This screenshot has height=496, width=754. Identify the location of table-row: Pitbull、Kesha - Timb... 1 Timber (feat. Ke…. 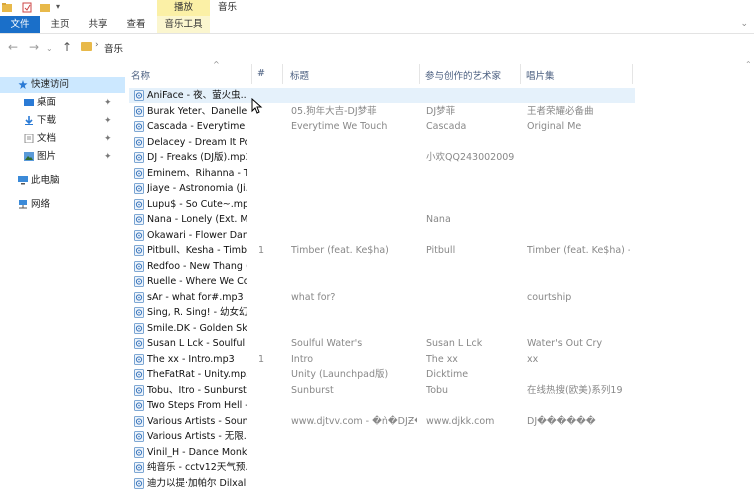
(382, 250).